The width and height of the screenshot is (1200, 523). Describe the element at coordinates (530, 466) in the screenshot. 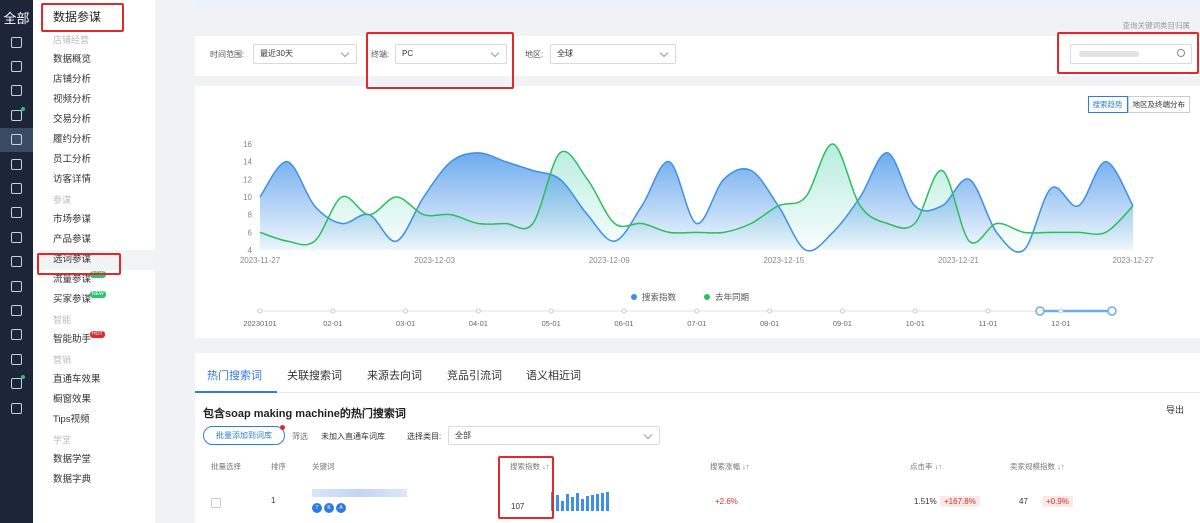

I see `header-search-index: 搜索指数 ↓↑` at that location.